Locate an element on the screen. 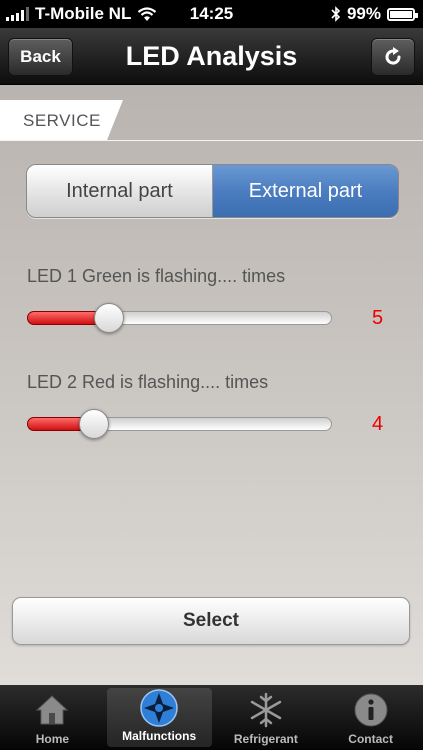 This screenshot has height=750, width=423. tab-refrigerant: Refrigerant is located at coordinates (266, 717).